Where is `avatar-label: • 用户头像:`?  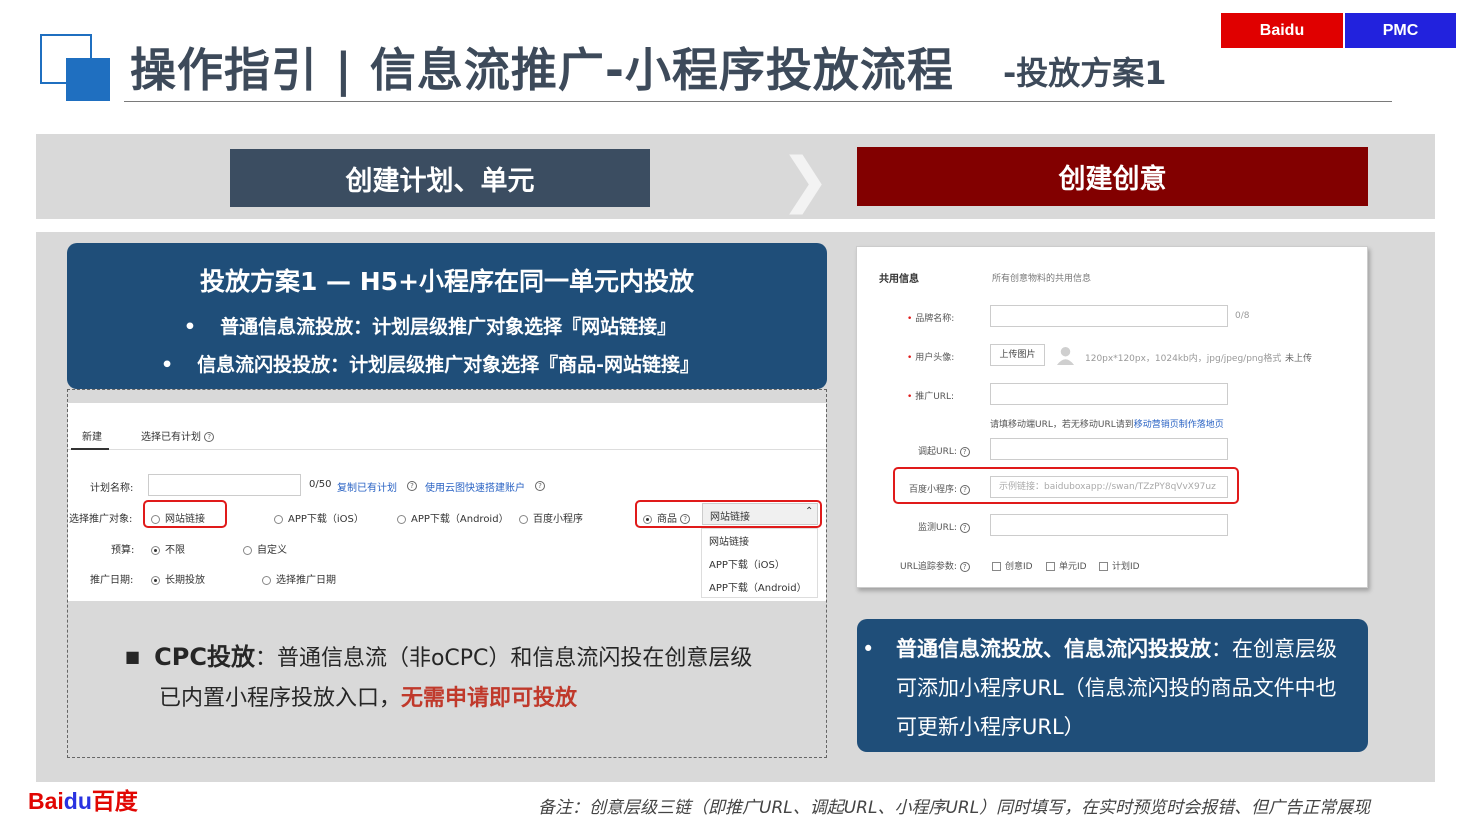
avatar-label: • 用户头像: is located at coordinates (930, 356).